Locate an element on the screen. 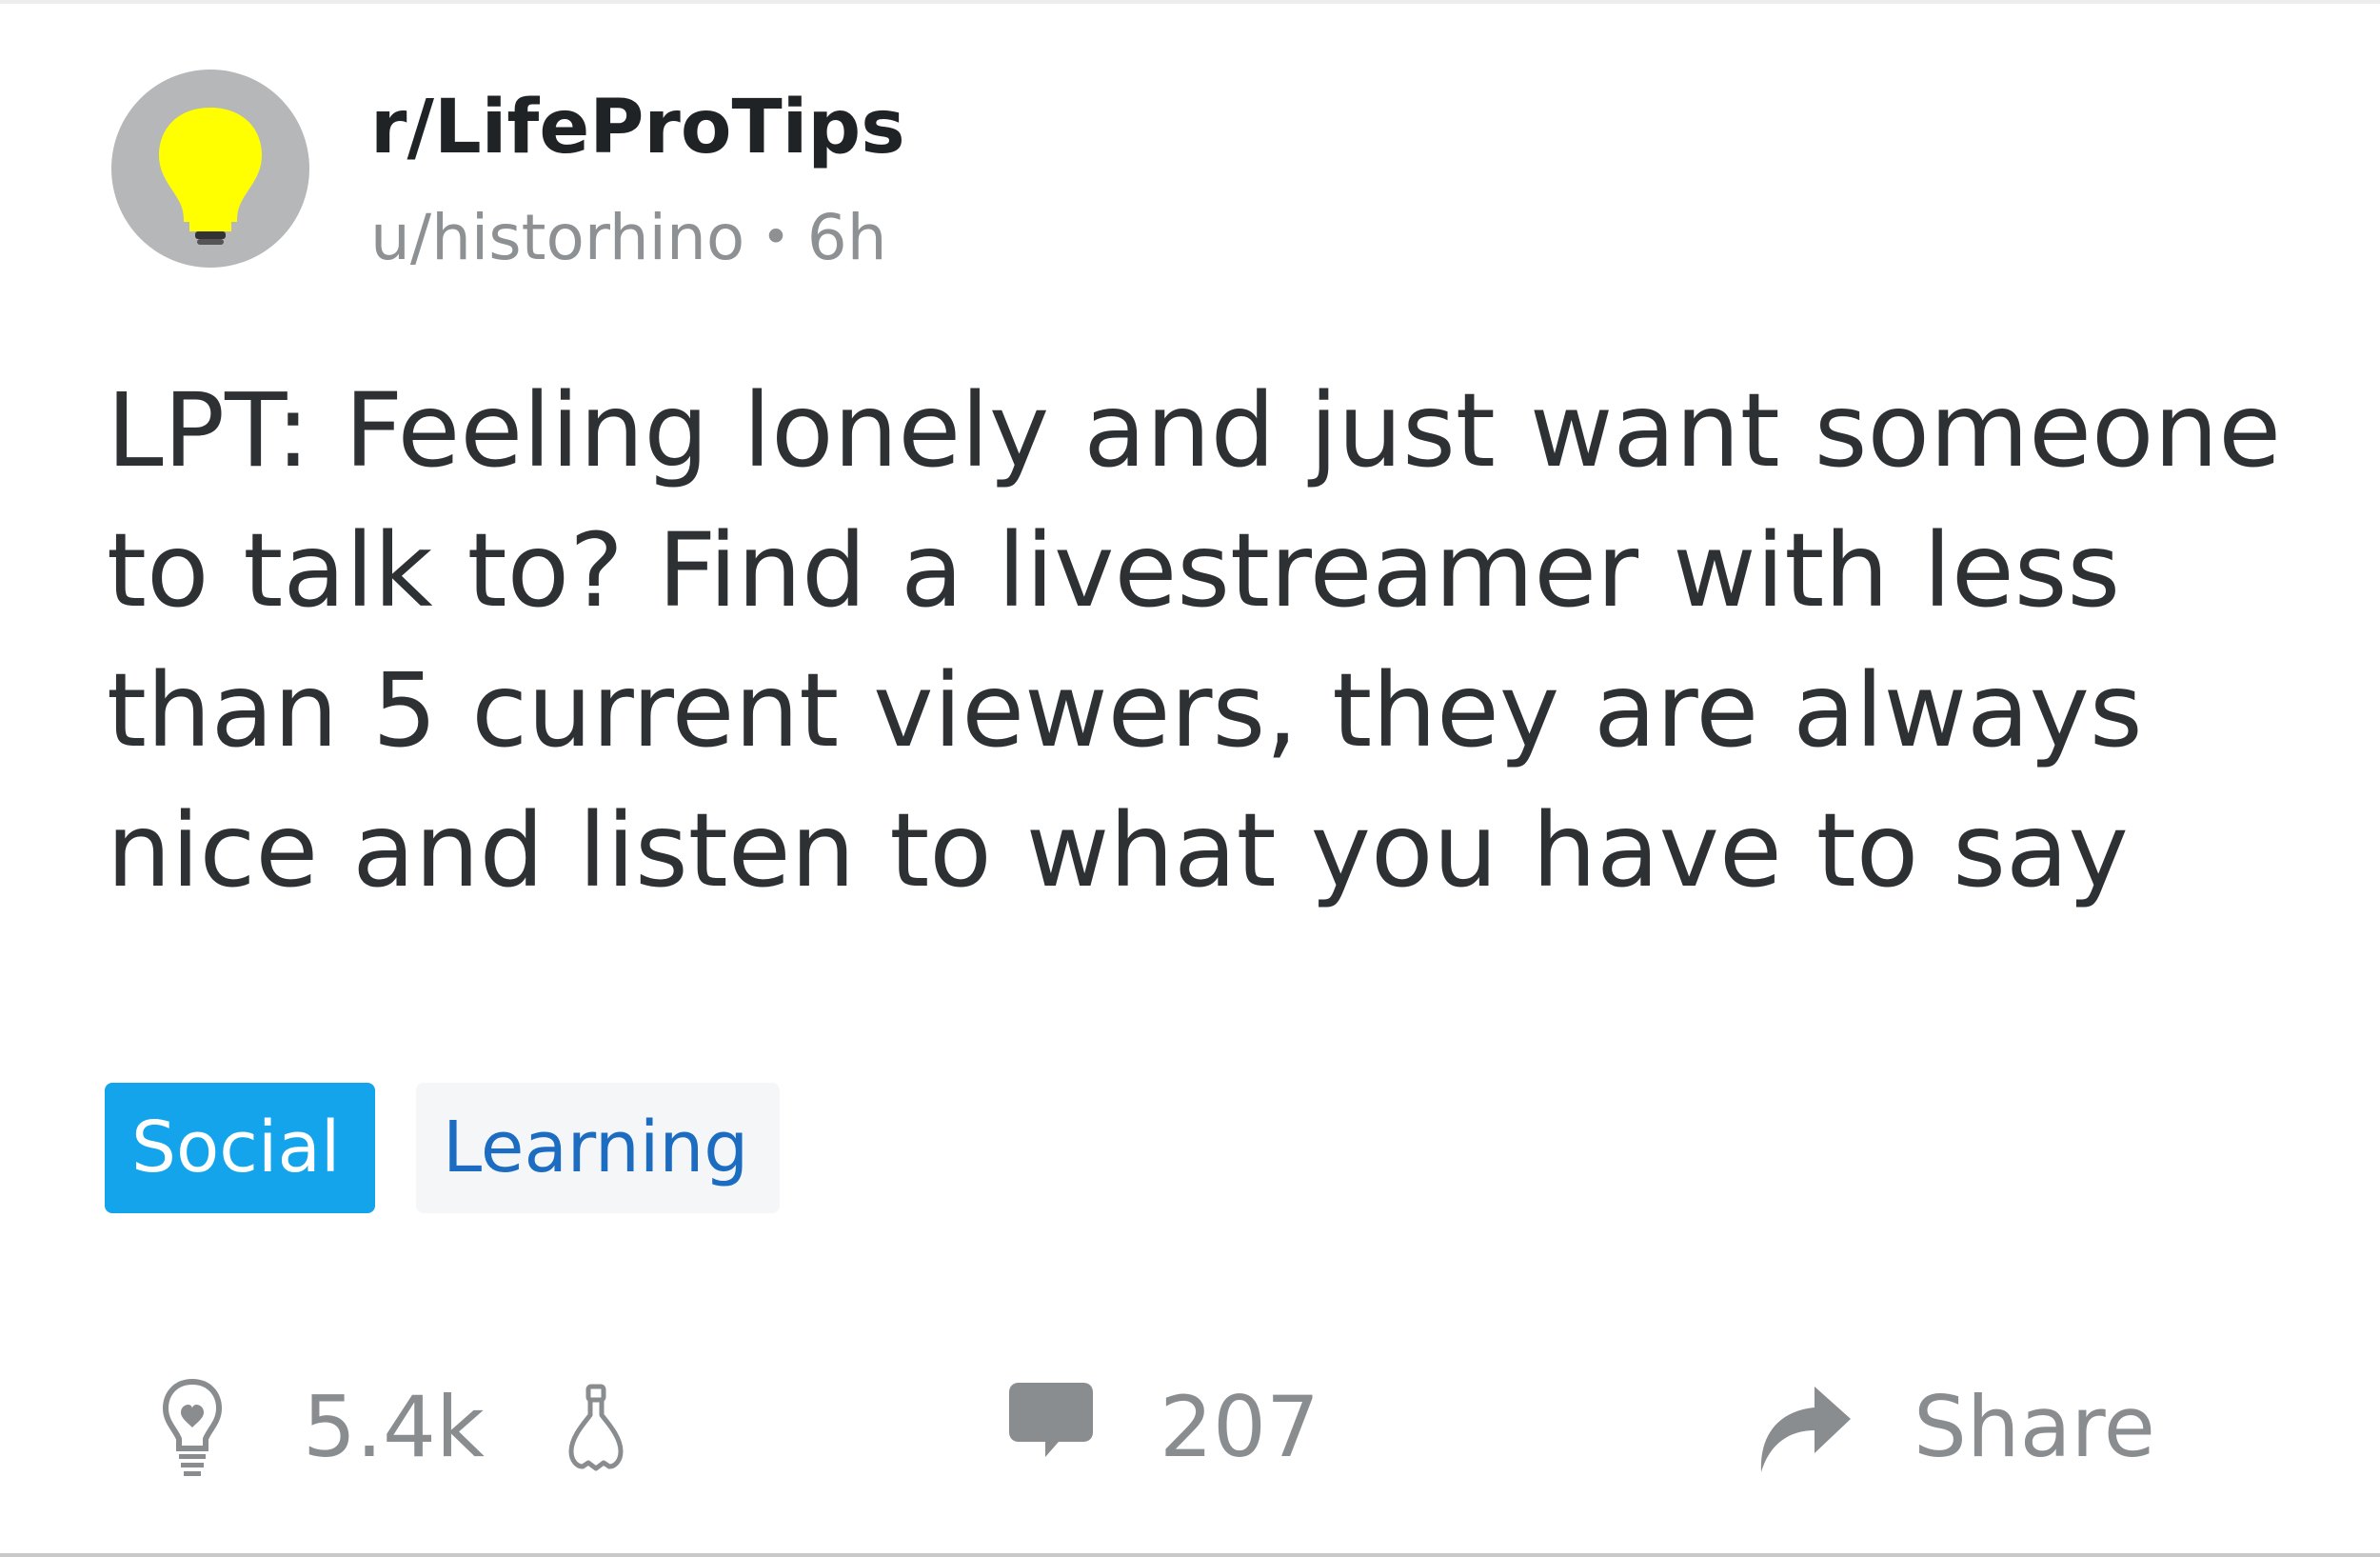  flair-learning: Learning is located at coordinates (598, 1148).